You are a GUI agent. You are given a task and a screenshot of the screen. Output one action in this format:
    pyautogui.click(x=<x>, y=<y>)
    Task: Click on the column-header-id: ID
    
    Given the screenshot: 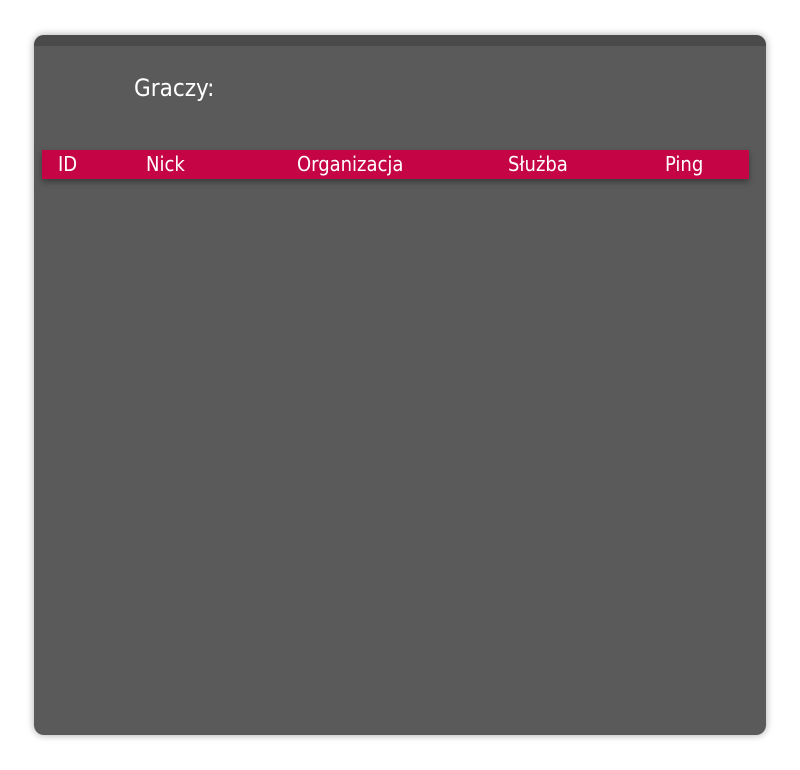 What is the action you would take?
    pyautogui.click(x=67, y=164)
    